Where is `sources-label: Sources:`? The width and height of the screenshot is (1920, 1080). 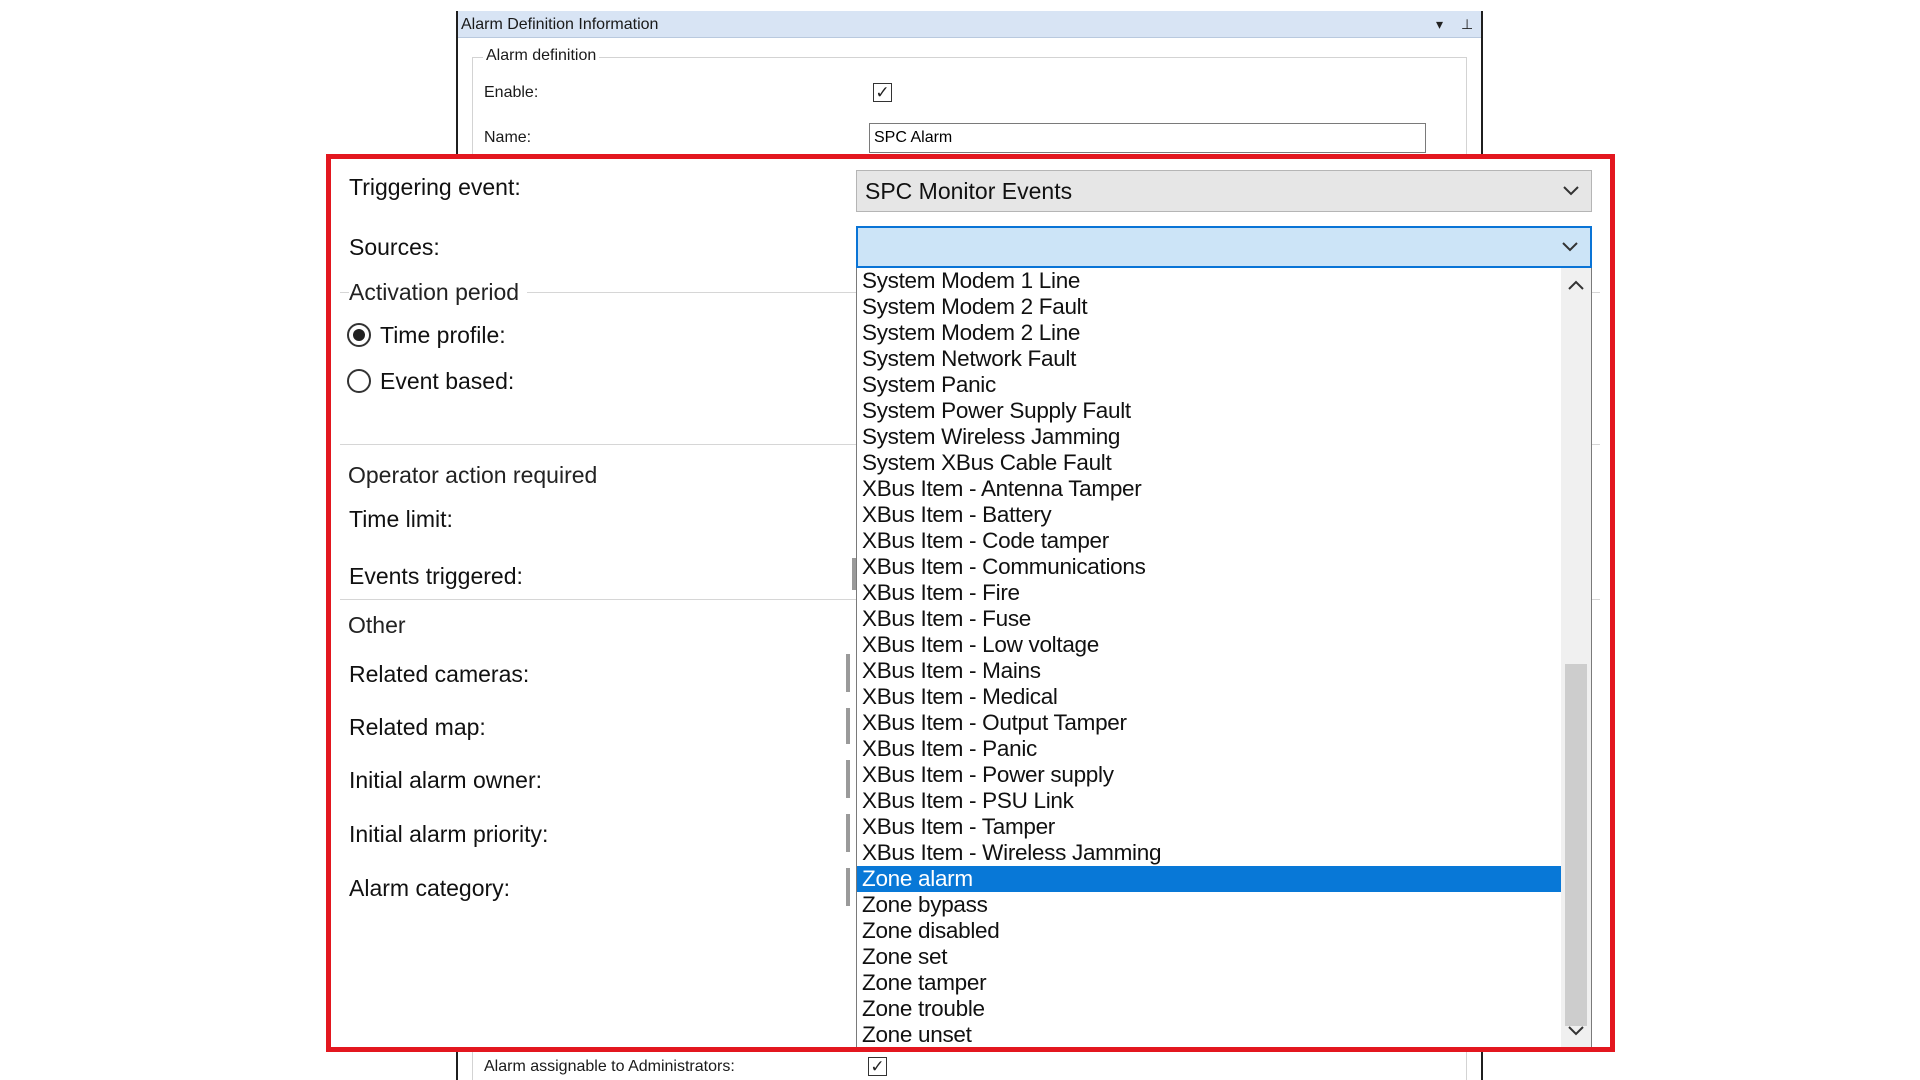 sources-label: Sources: is located at coordinates (394, 247).